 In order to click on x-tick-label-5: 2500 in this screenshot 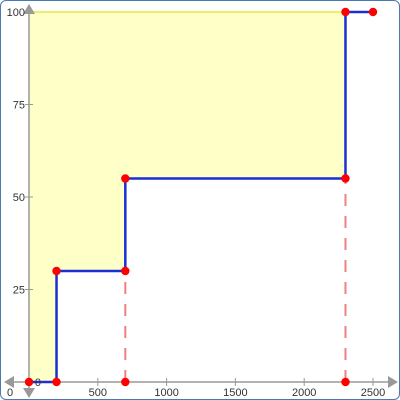, I will do `click(373, 393)`.